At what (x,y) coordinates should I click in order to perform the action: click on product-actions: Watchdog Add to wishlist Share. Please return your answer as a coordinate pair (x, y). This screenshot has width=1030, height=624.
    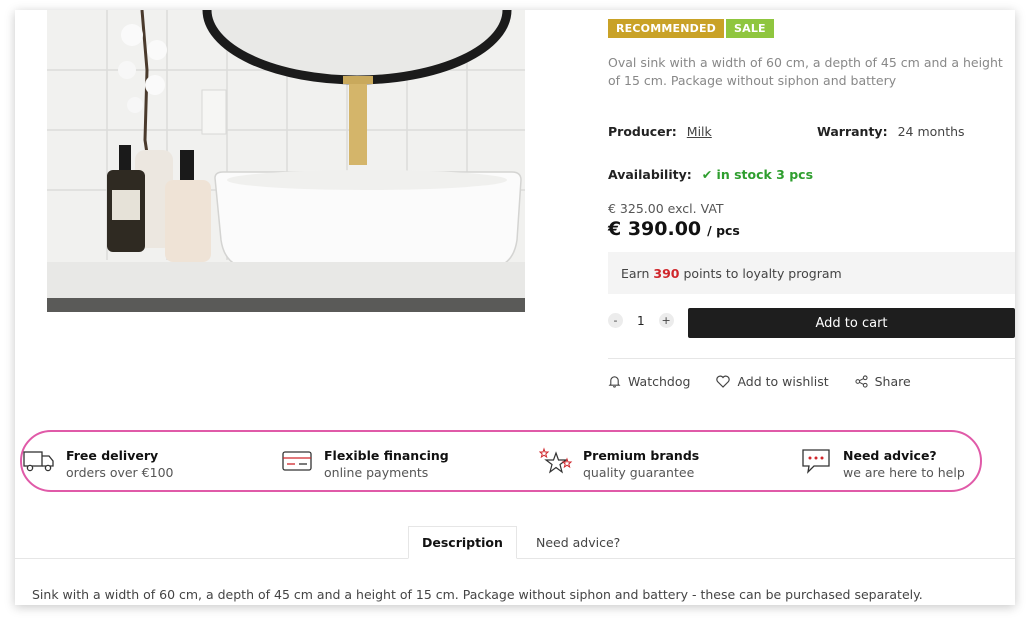
    Looking at the image, I should click on (759, 381).